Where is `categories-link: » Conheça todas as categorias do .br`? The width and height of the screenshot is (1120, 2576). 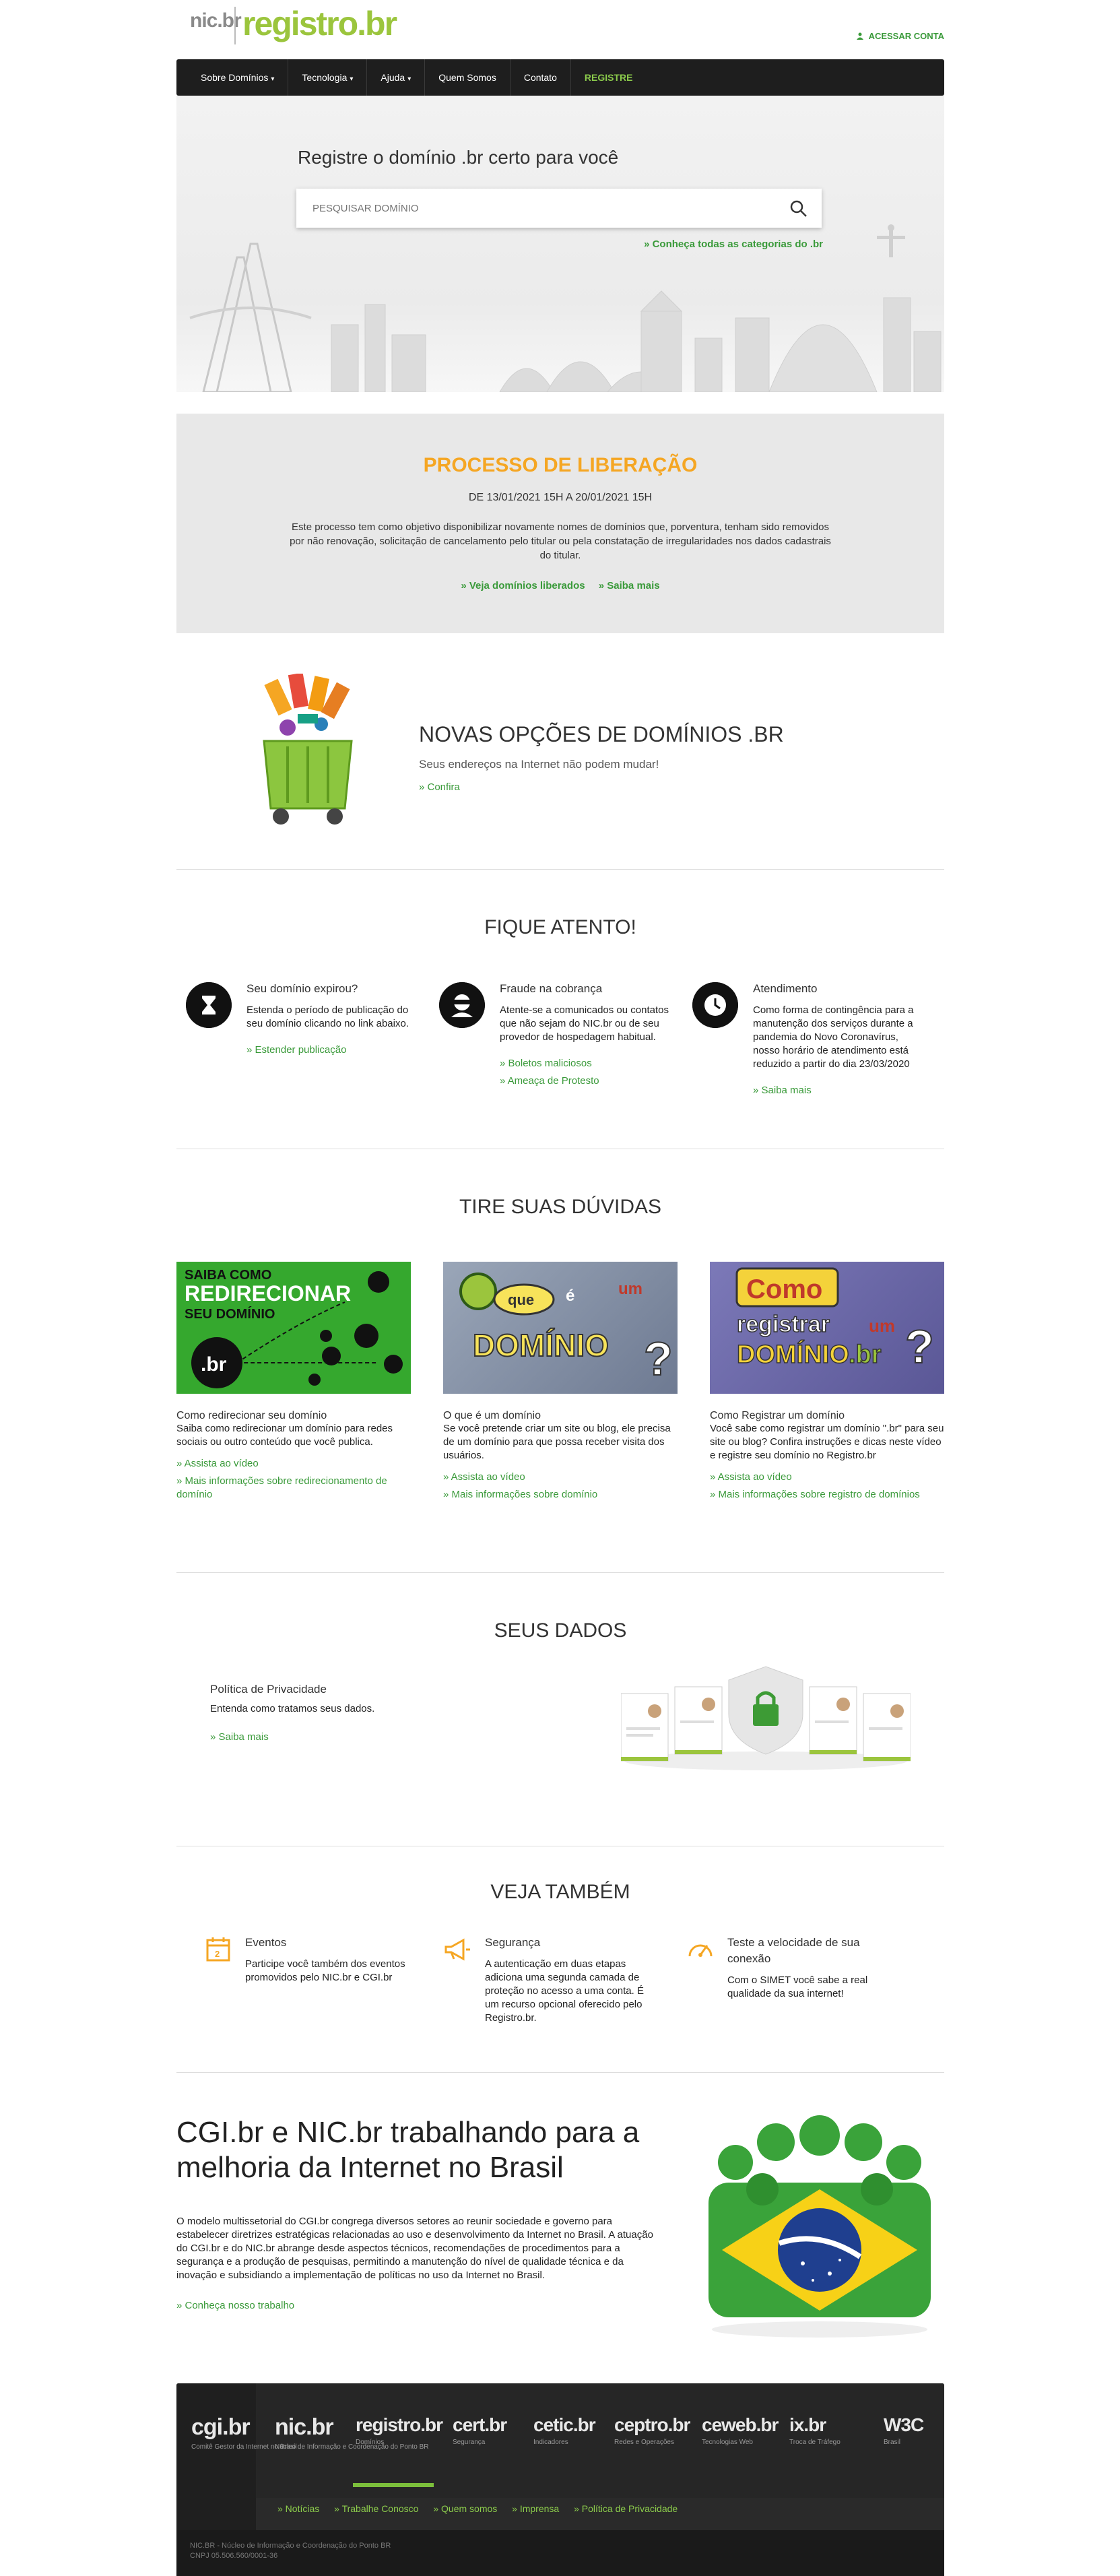
categories-link: » Conheça todas as categorias do .br is located at coordinates (733, 244).